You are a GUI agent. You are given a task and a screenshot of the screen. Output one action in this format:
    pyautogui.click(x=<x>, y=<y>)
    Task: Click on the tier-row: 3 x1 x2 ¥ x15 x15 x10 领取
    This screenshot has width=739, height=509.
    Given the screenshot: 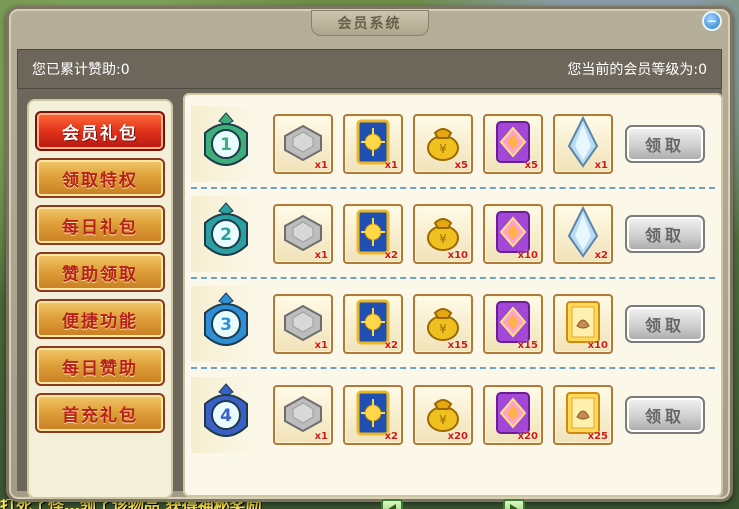 What is the action you would take?
    pyautogui.click(x=453, y=325)
    